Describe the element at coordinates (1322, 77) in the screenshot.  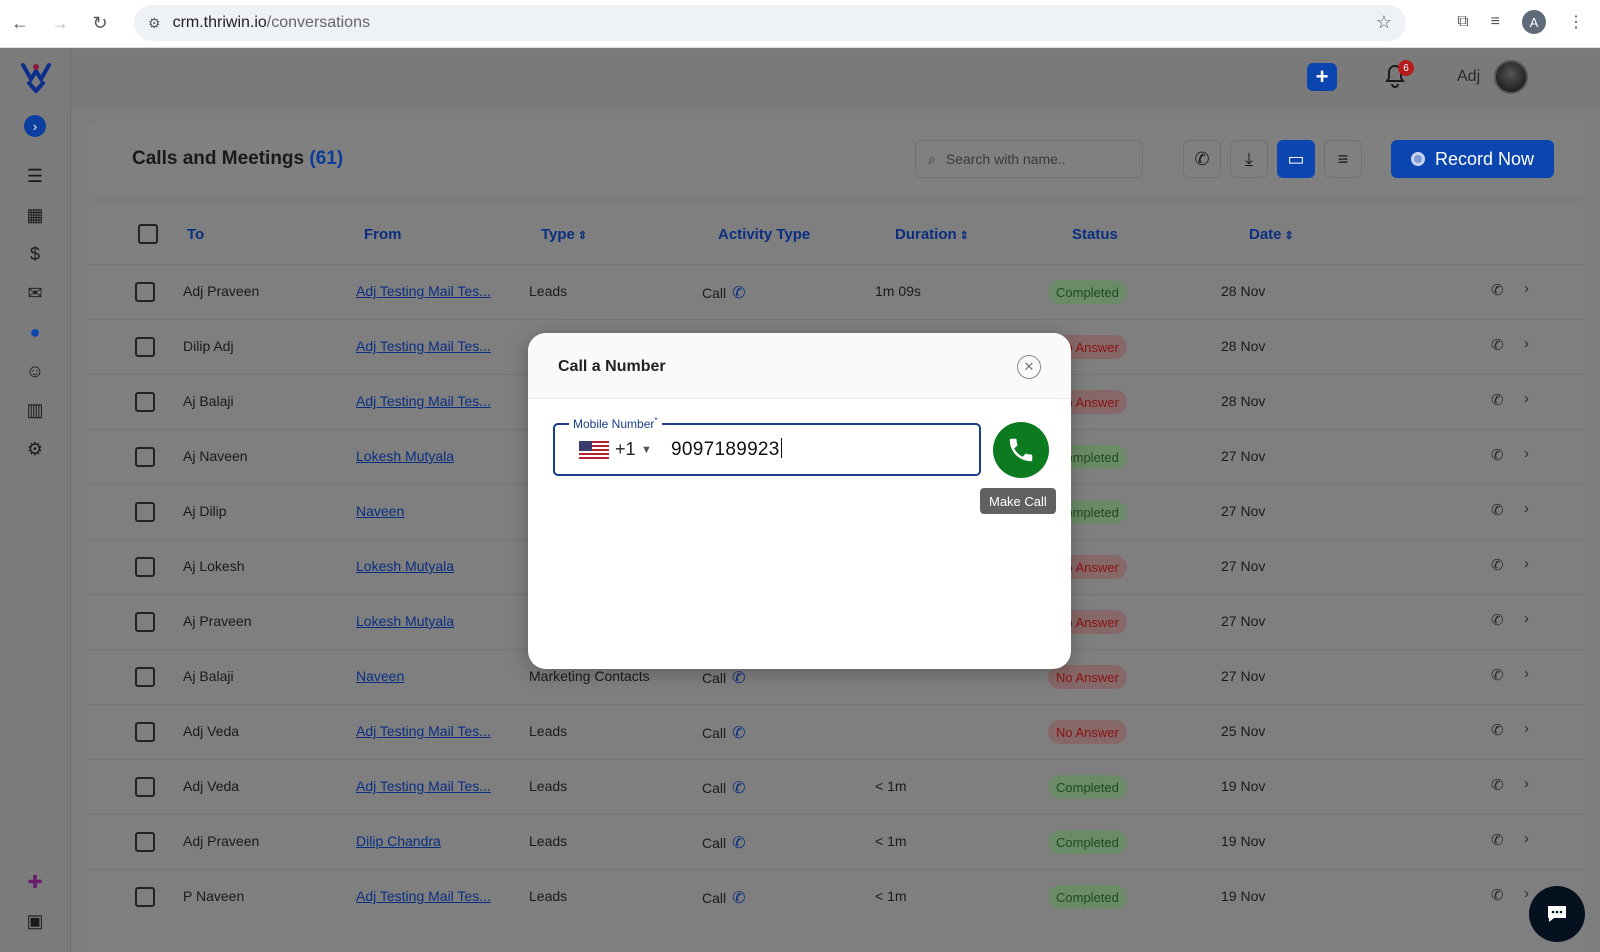
I see `quick-add-button: +` at that location.